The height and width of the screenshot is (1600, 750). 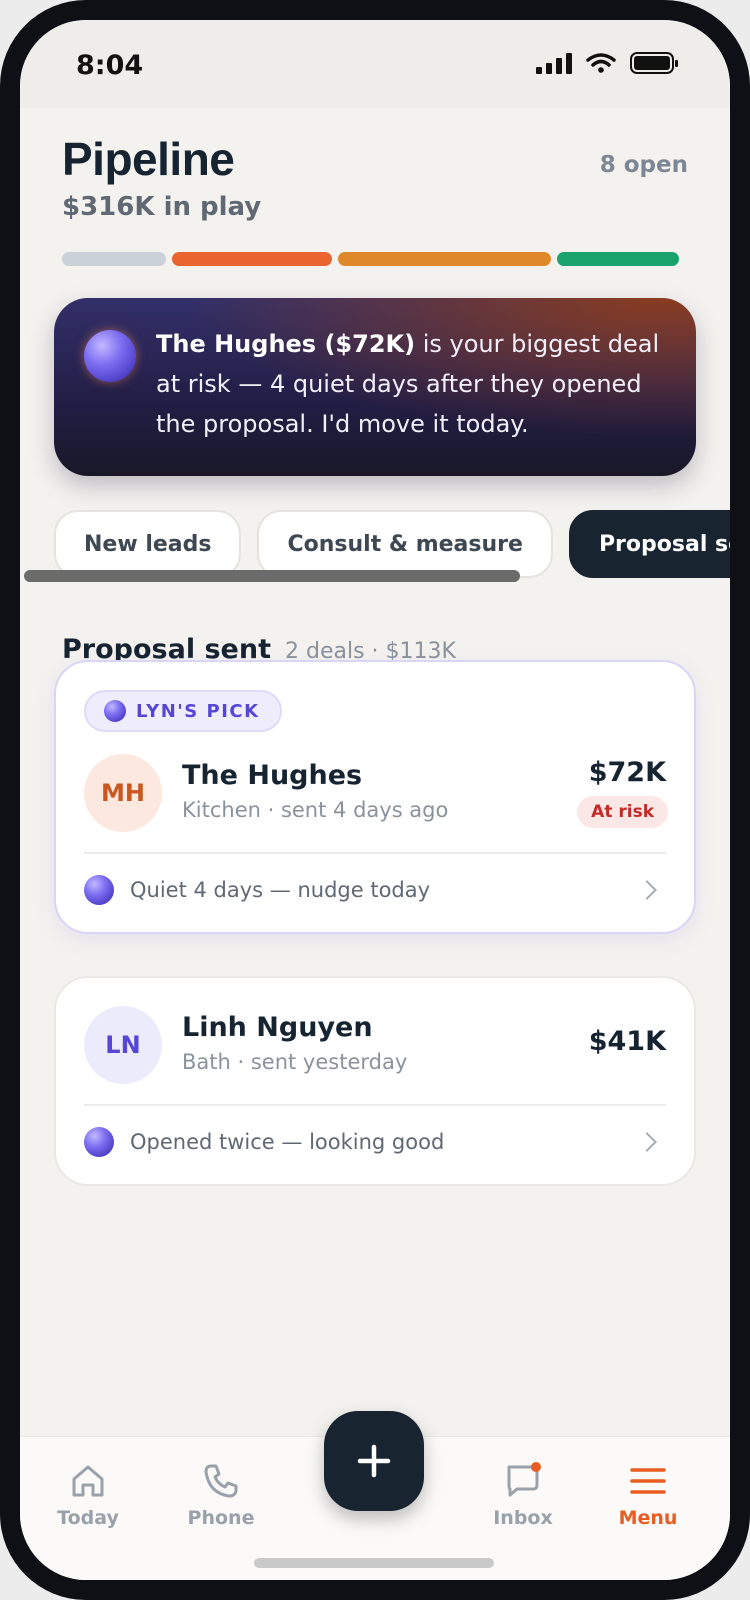 What do you see at coordinates (405, 544) in the screenshot?
I see `tab-consult-measure: Consult & measure` at bounding box center [405, 544].